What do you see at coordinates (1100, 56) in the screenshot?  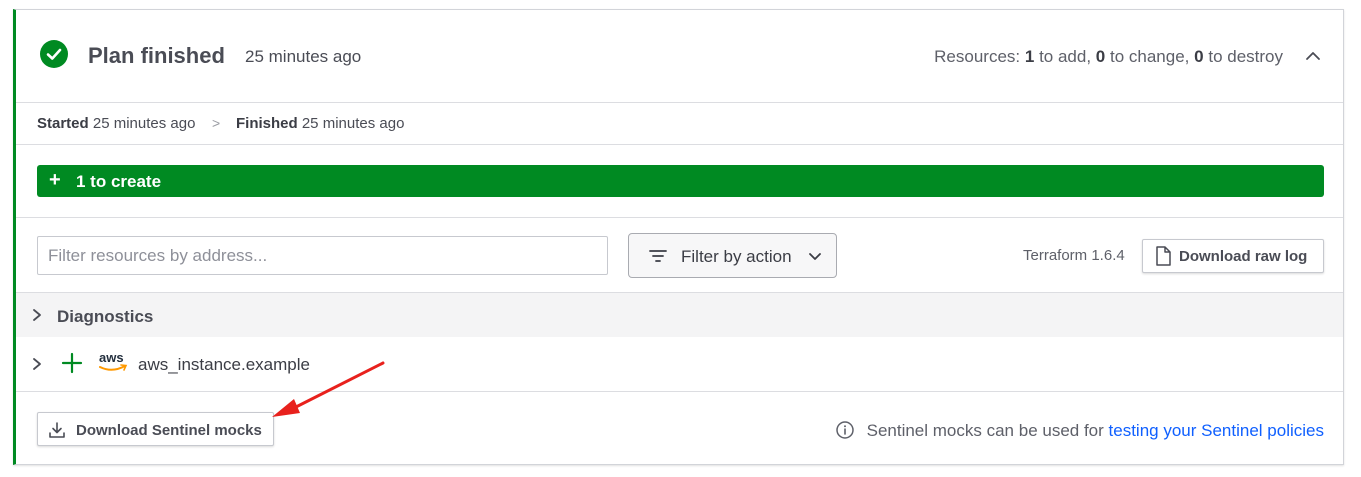 I see `change-count: 0` at bounding box center [1100, 56].